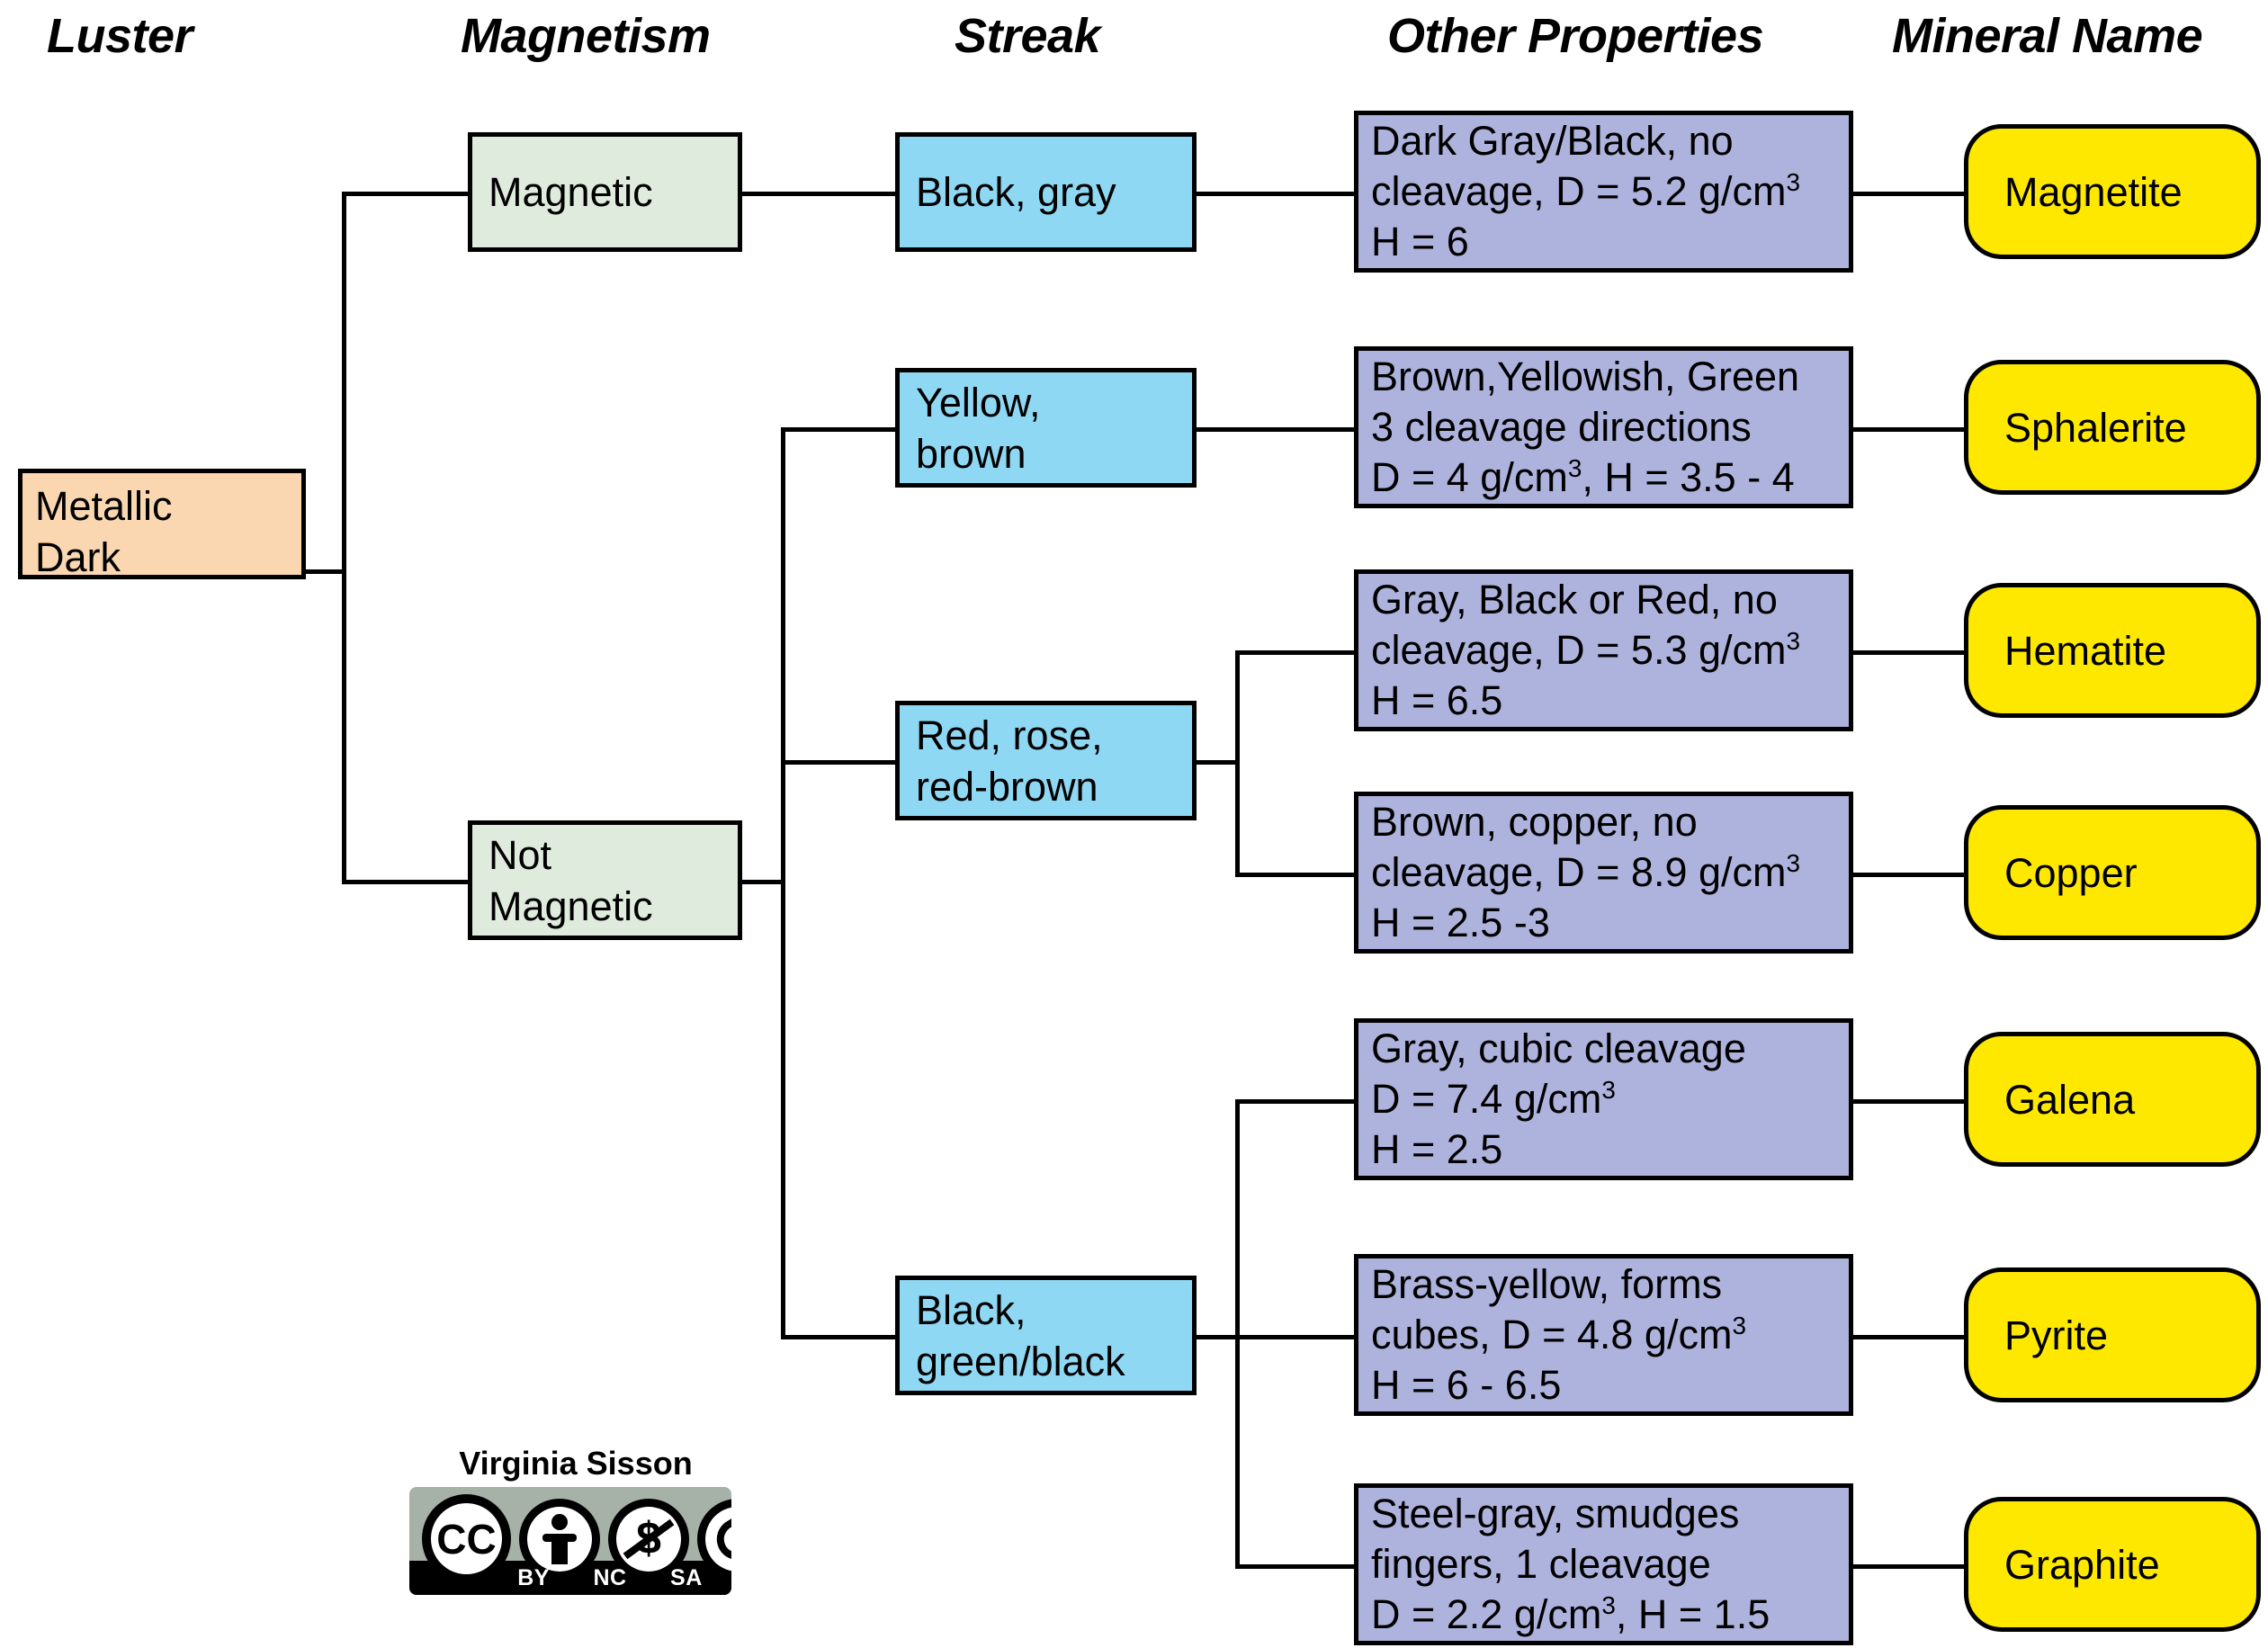 The width and height of the screenshot is (2268, 1648). Describe the element at coordinates (971, 453) in the screenshot. I see `streak-yellow-brown-line-2: brown` at that location.